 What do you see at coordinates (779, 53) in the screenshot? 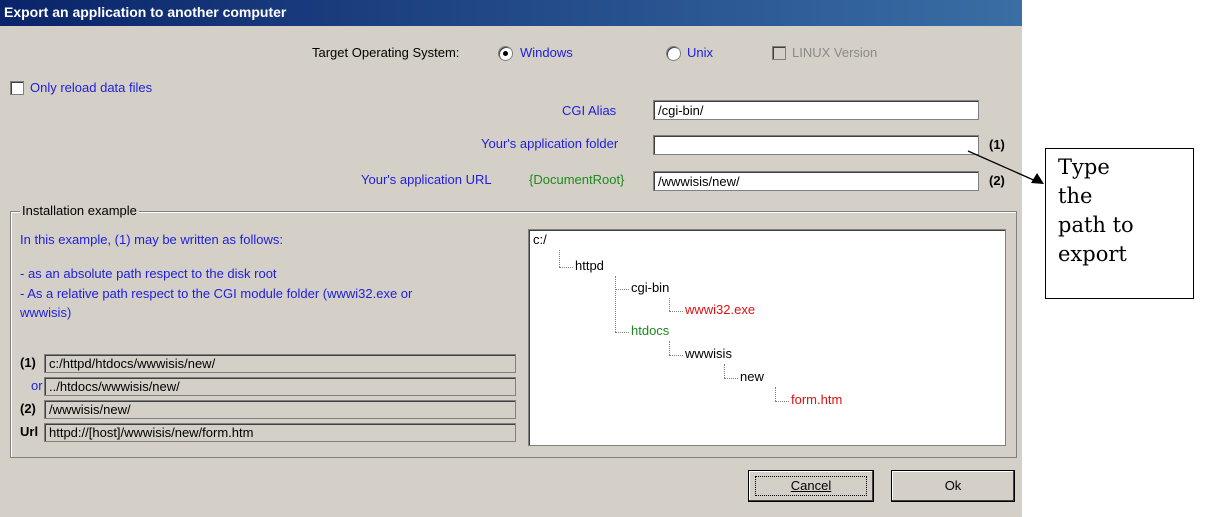
I see `linux-version-checkbox` at bounding box center [779, 53].